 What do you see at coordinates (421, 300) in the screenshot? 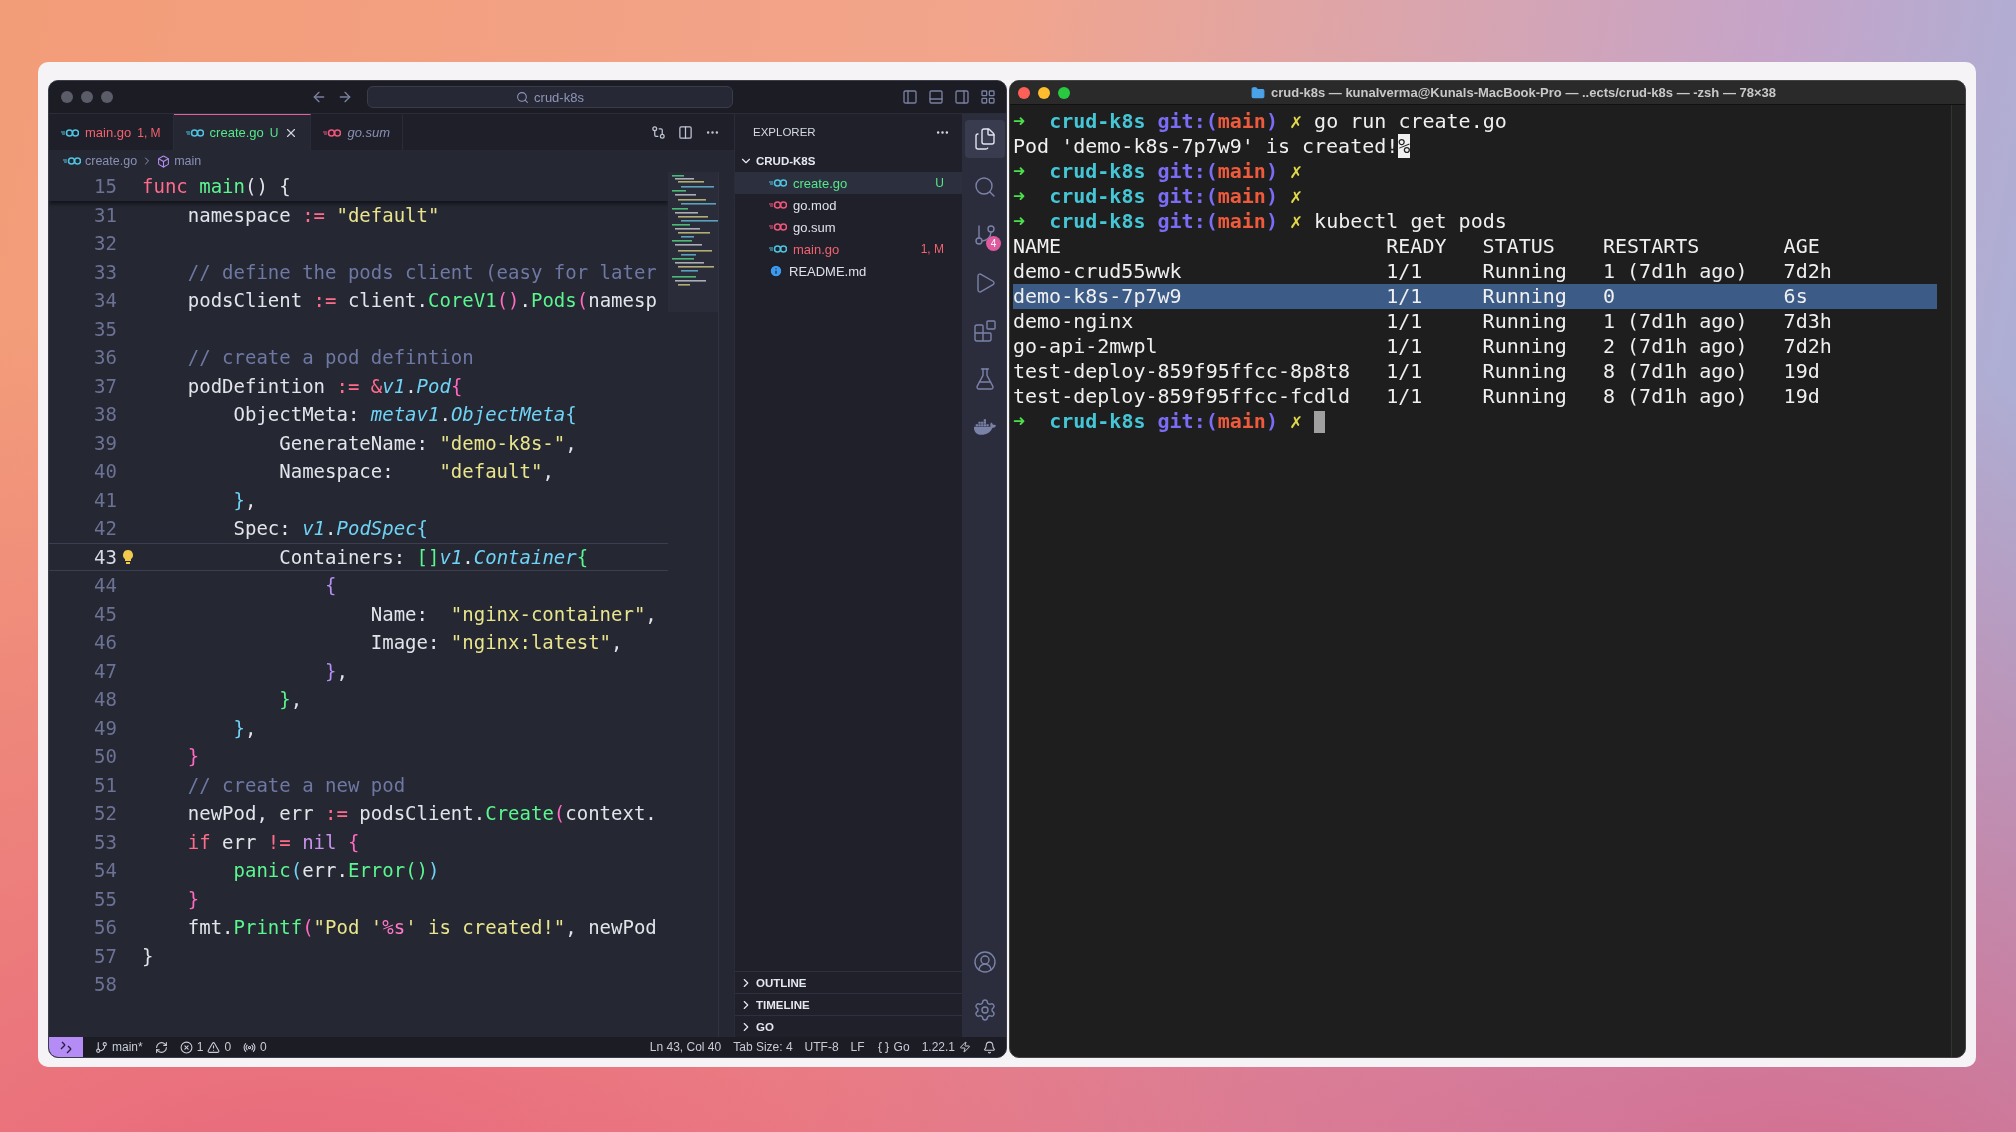
I see `code-line: podsClient := client.CoreV1().Pods(namesp` at bounding box center [421, 300].